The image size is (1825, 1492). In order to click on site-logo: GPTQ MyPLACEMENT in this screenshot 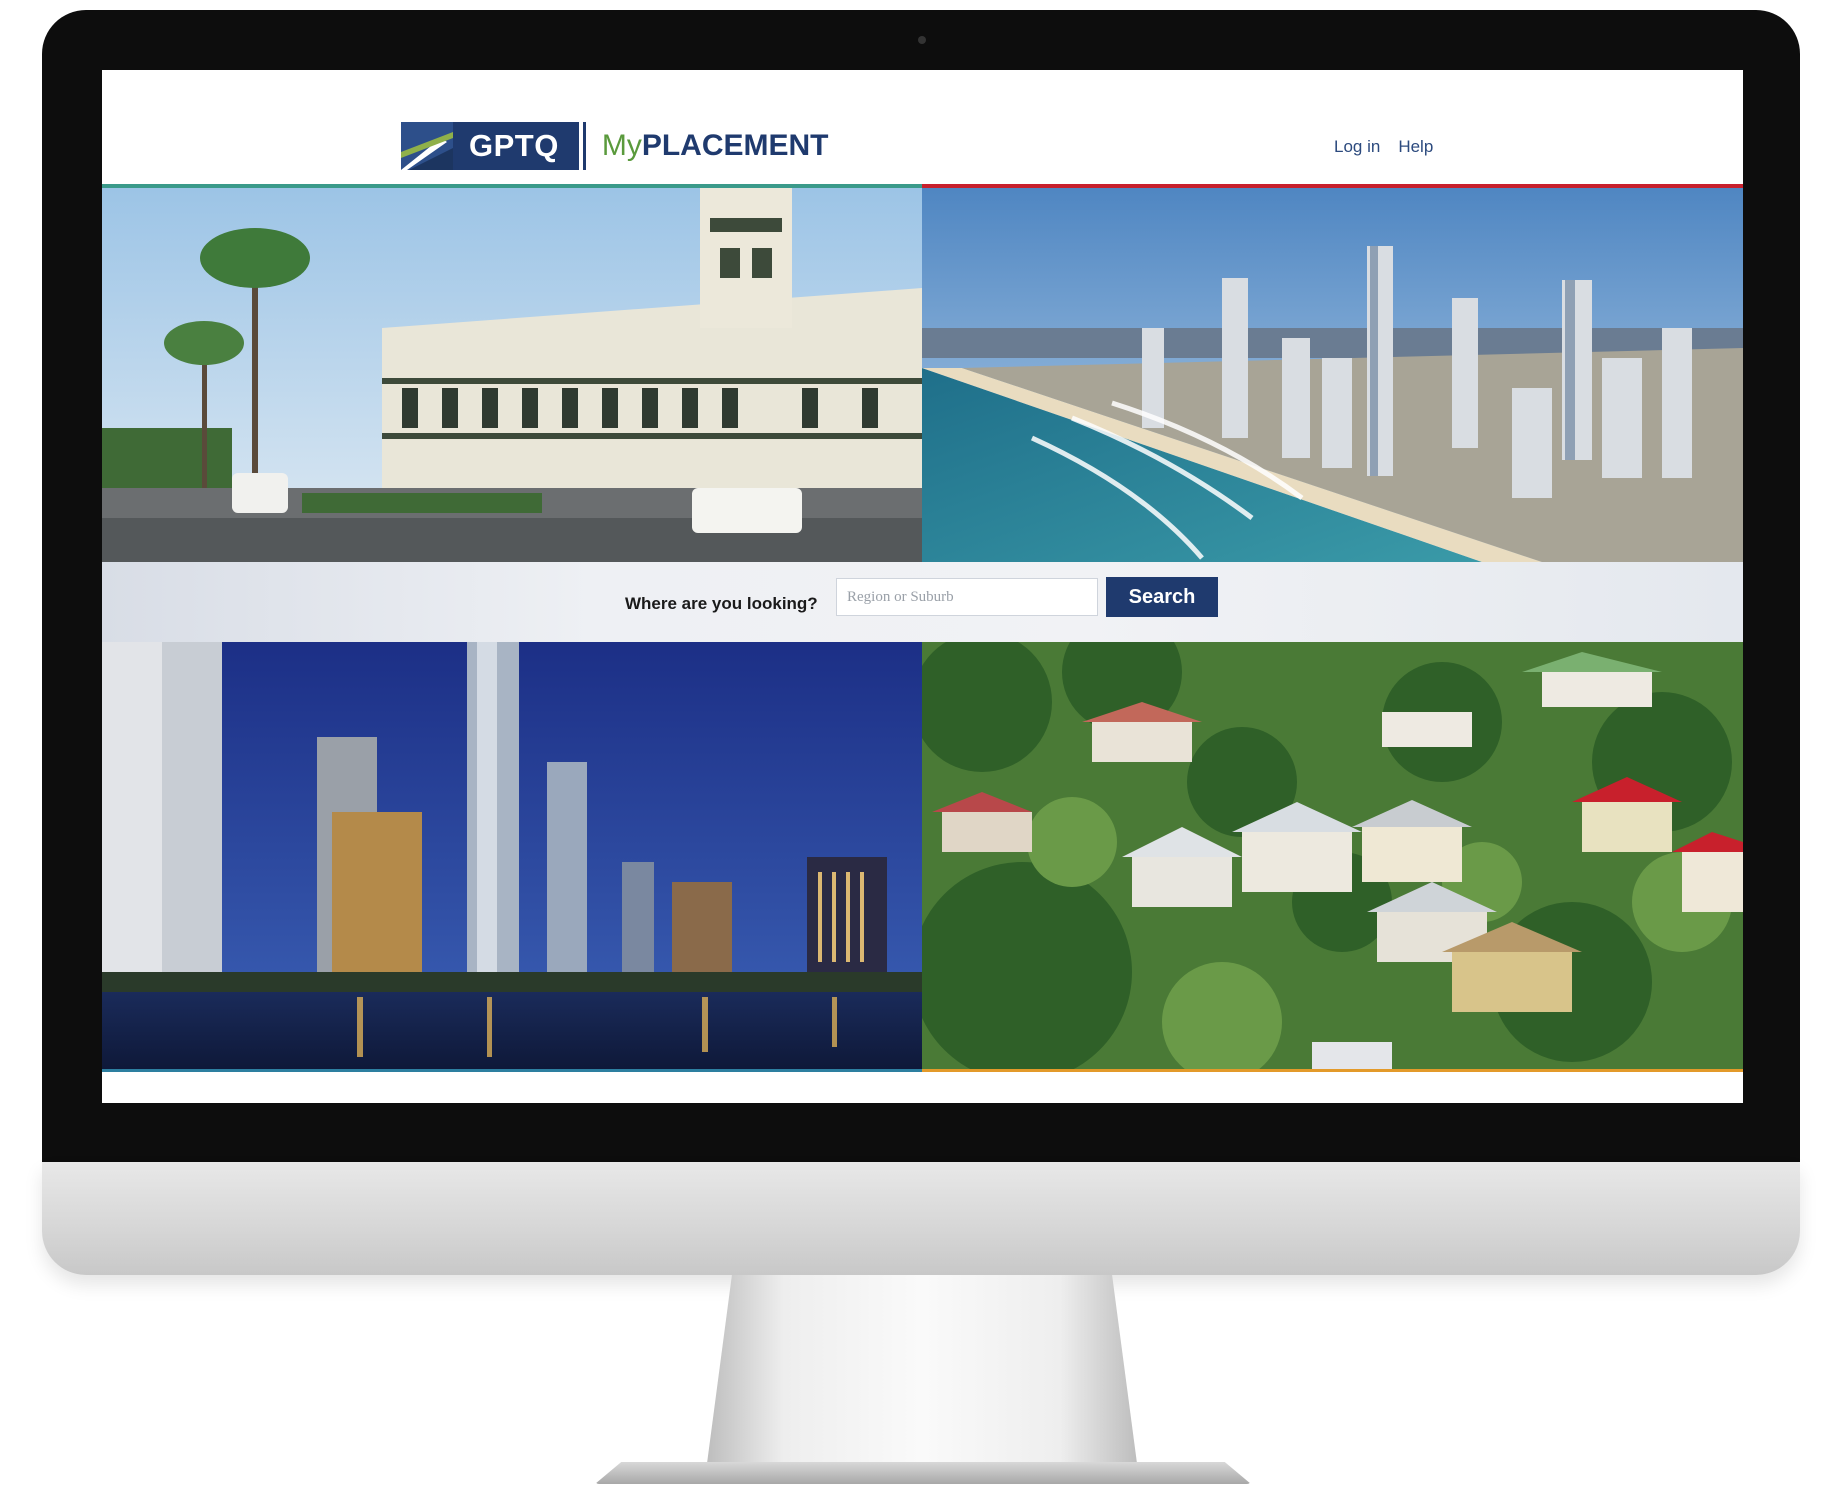, I will do `click(615, 146)`.